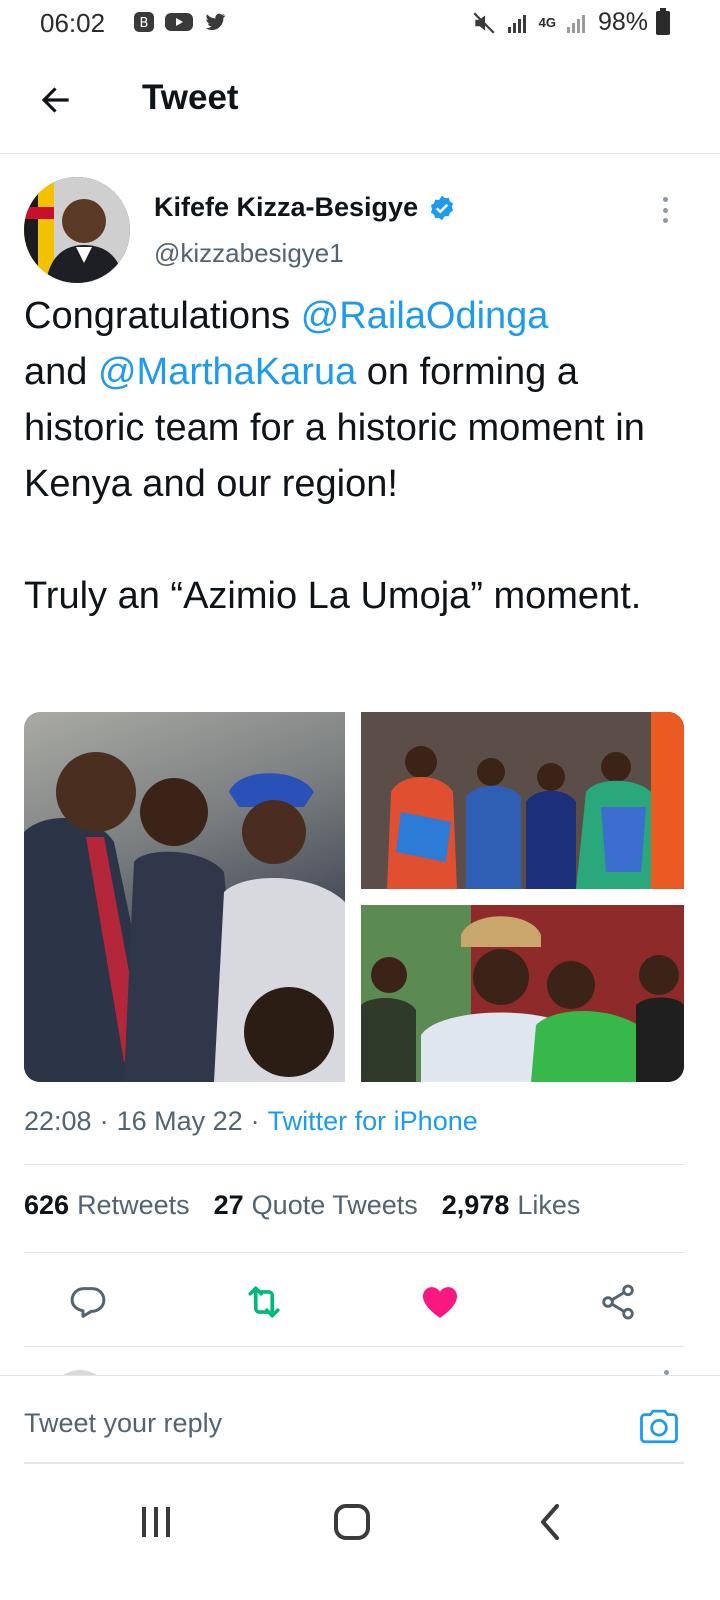 This screenshot has width=720, height=1600. Describe the element at coordinates (547, 22) in the screenshot. I see `network-type: 4G` at that location.